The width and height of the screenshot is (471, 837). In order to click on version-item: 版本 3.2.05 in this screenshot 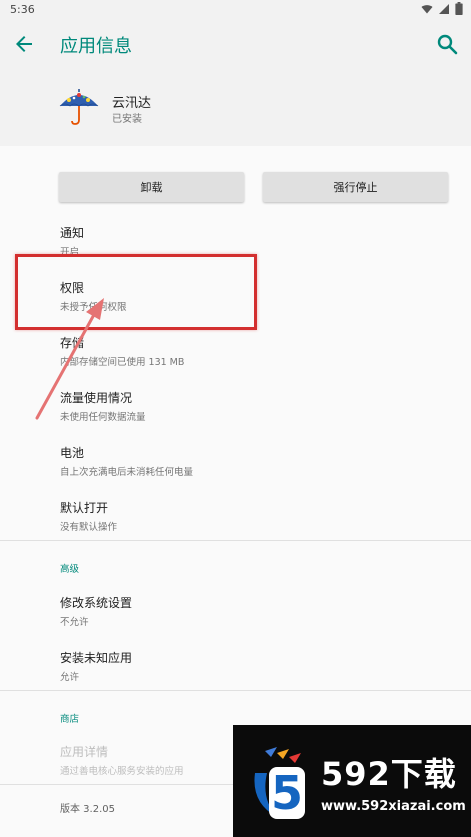, I will do `click(87, 806)`.